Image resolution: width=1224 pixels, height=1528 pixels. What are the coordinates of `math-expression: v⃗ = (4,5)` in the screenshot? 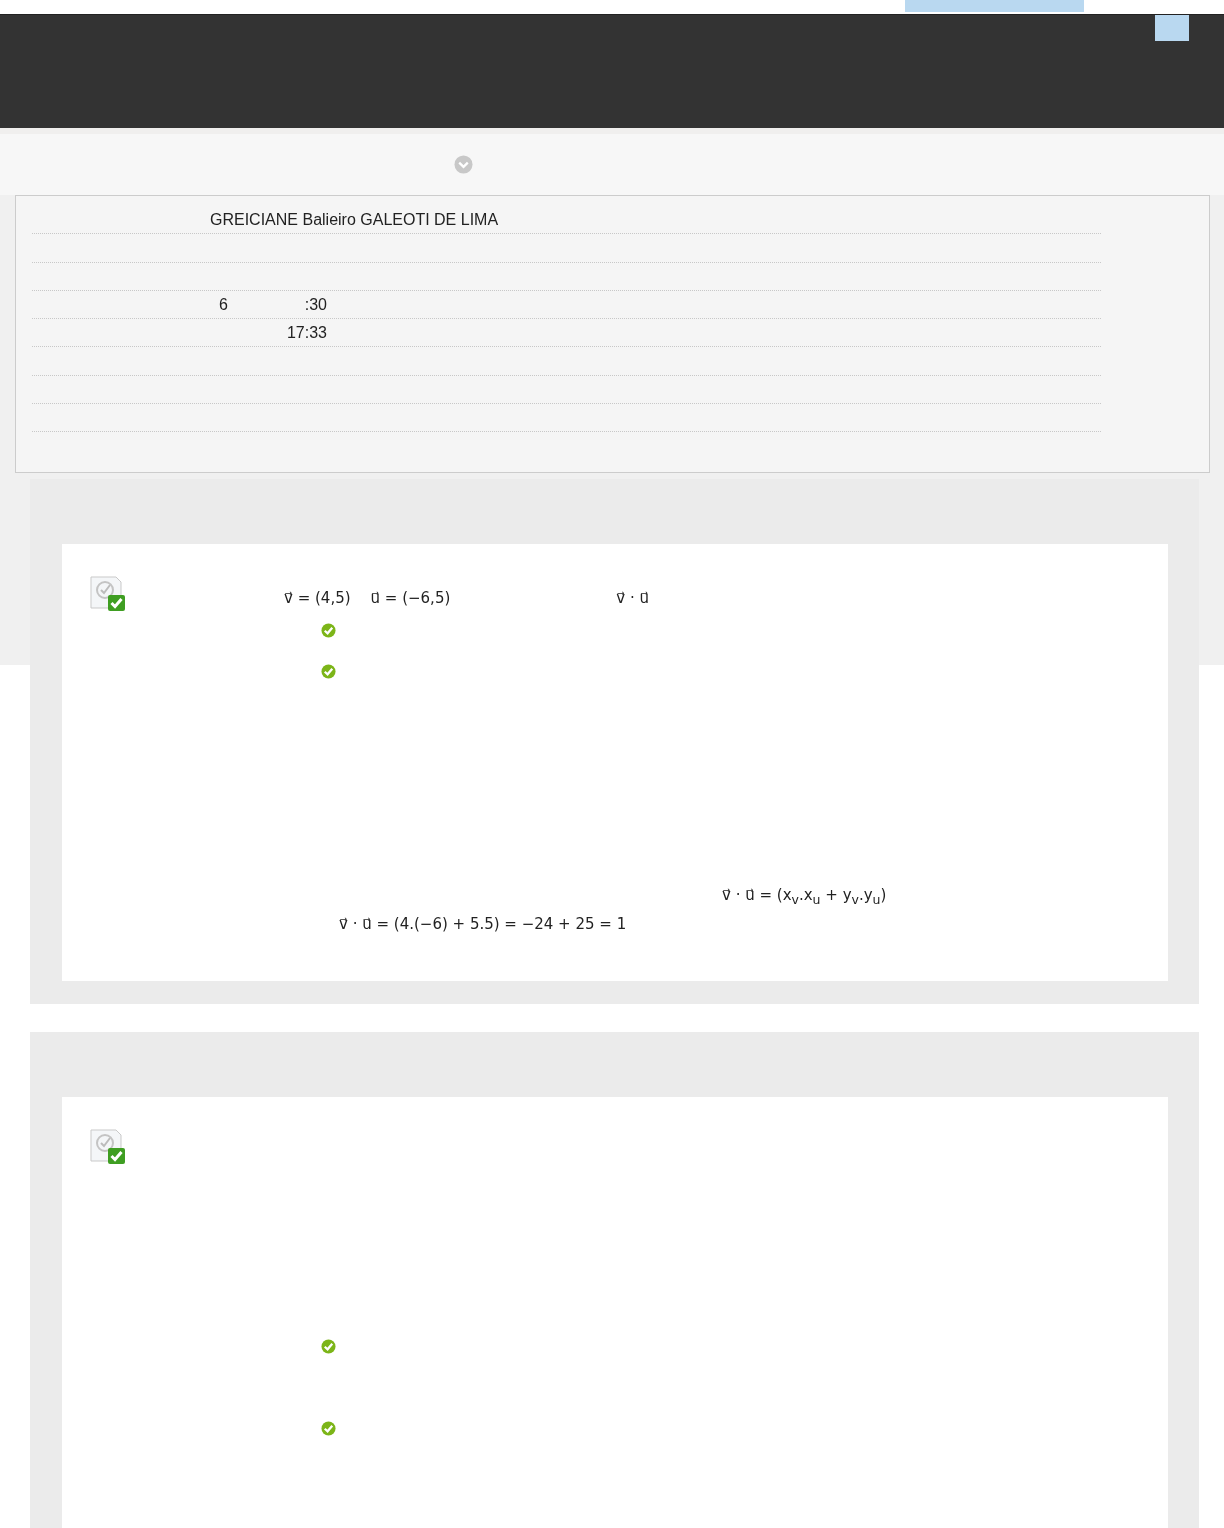 It's located at (317, 599).